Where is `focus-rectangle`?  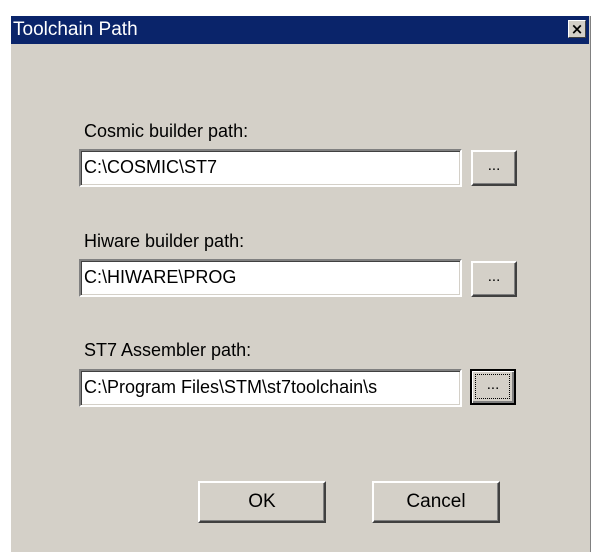
focus-rectangle is located at coordinates (492, 386).